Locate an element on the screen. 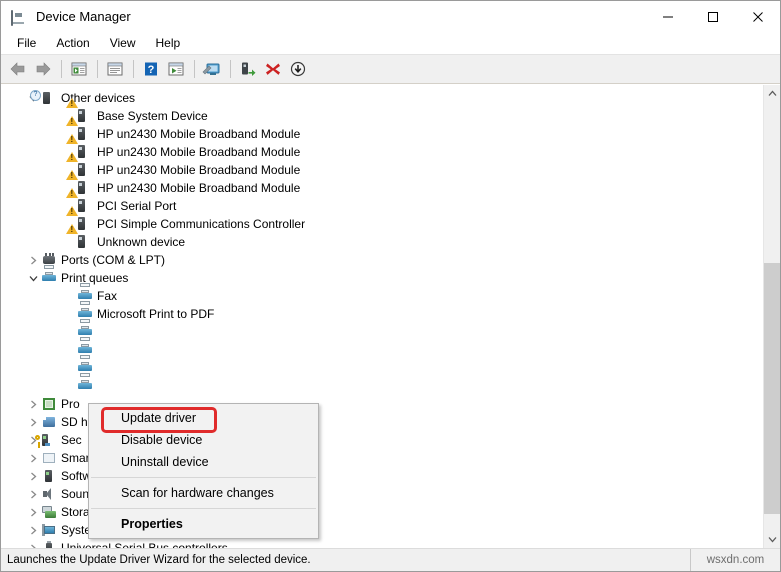 Image resolution: width=781 pixels, height=572 pixels. tree-row-label: Ports (COM & LPT) is located at coordinates (113, 260).